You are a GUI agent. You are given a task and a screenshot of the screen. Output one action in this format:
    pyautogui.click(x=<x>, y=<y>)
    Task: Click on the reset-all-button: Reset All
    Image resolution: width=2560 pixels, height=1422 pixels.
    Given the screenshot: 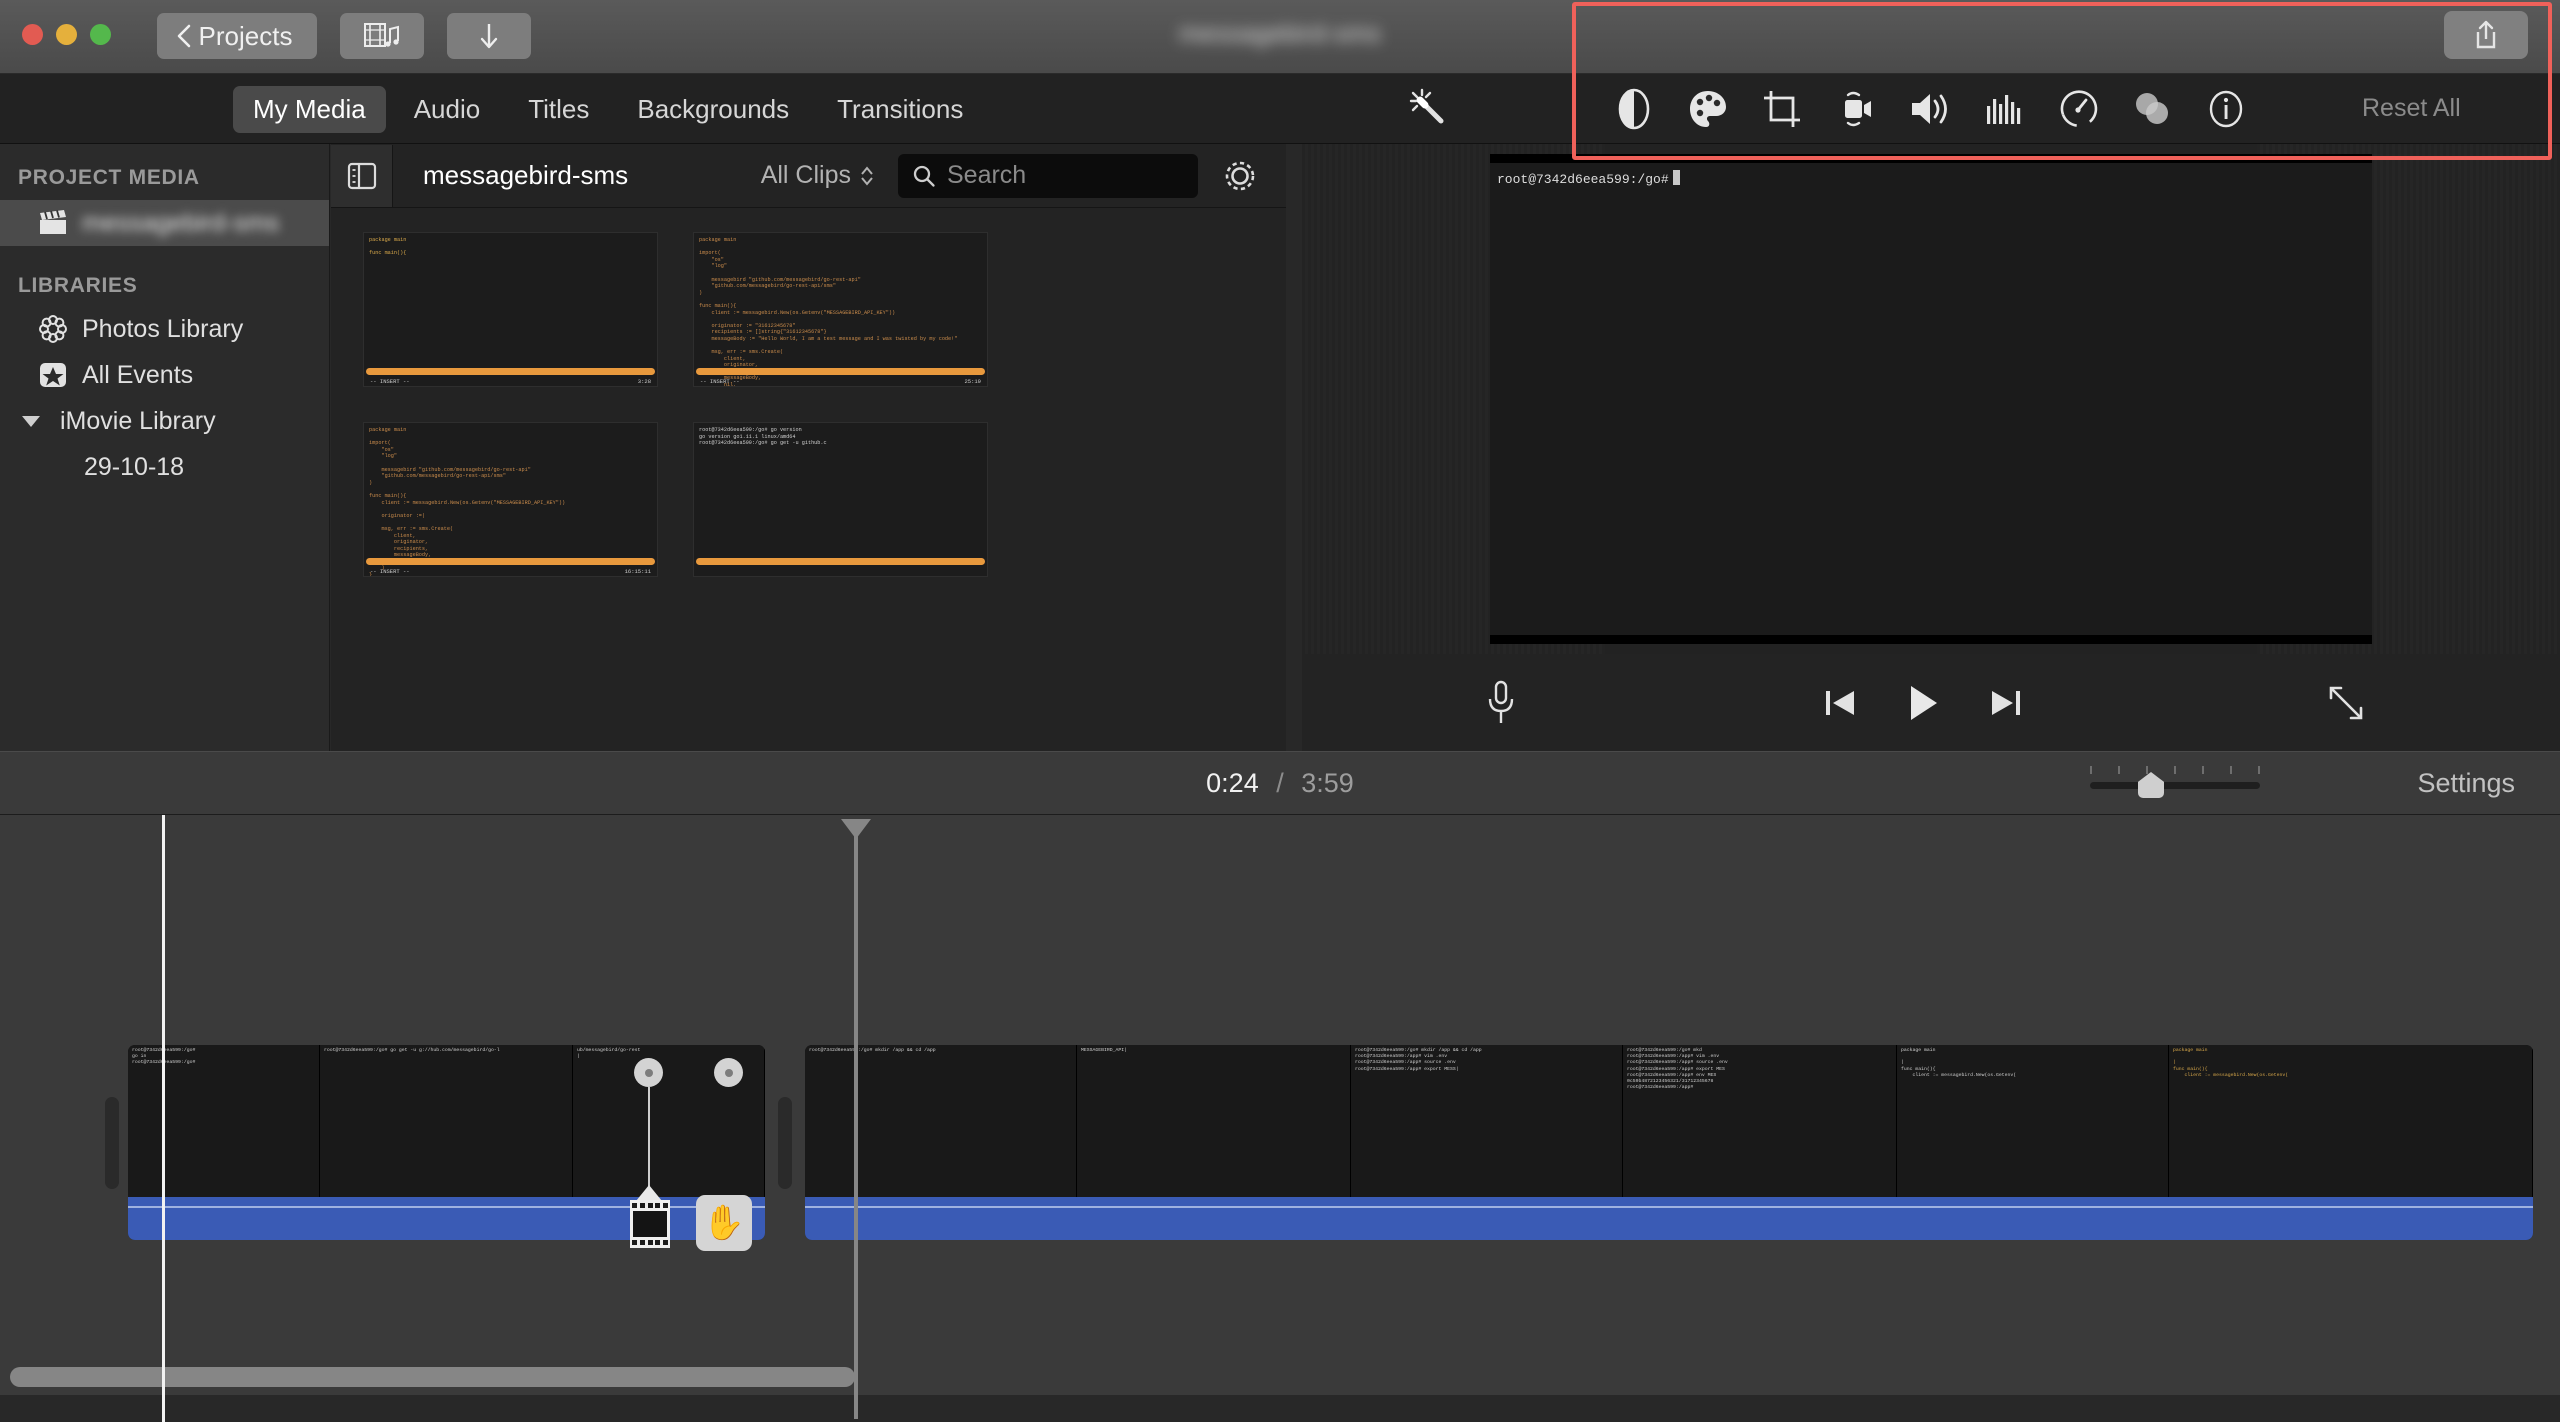 What is the action you would take?
    pyautogui.click(x=2411, y=108)
    